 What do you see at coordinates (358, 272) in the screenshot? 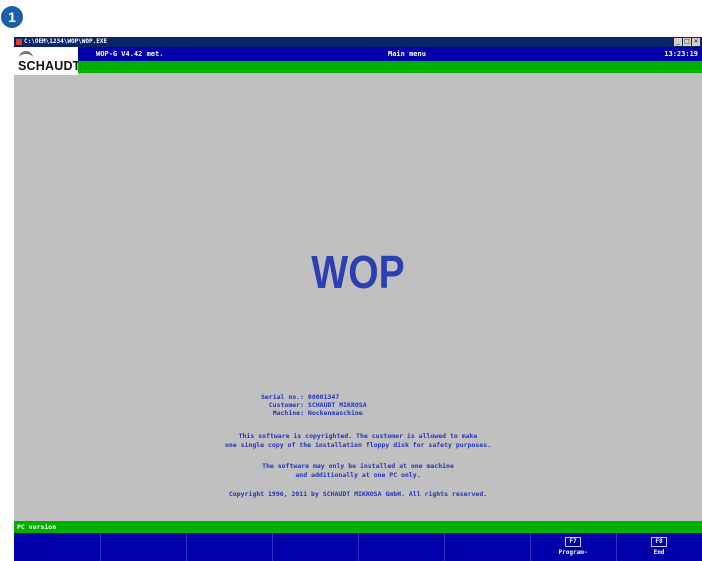
I see `app-name-heading: WOP` at bounding box center [358, 272].